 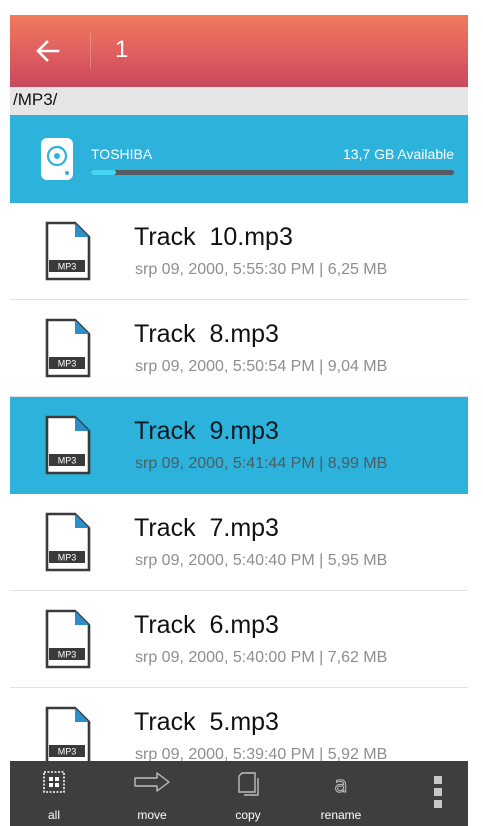 What do you see at coordinates (206, 625) in the screenshot?
I see `file-name: Track 6.mp3` at bounding box center [206, 625].